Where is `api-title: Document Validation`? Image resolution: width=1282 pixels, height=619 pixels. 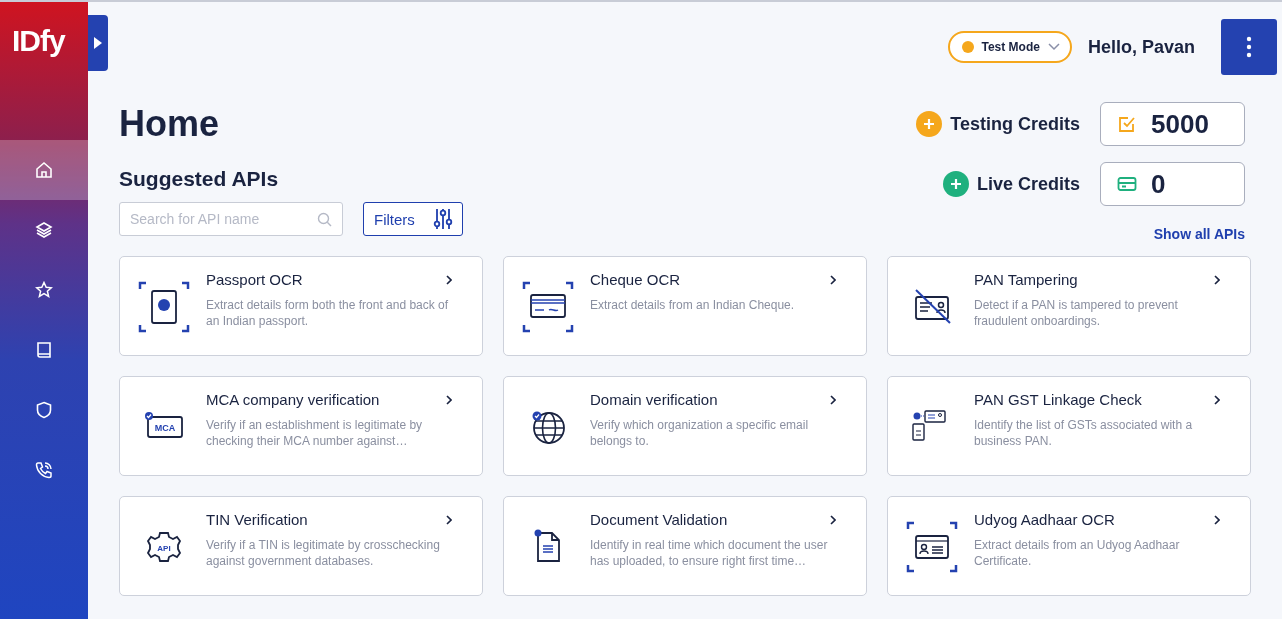
api-title: Document Validation is located at coordinates (659, 520).